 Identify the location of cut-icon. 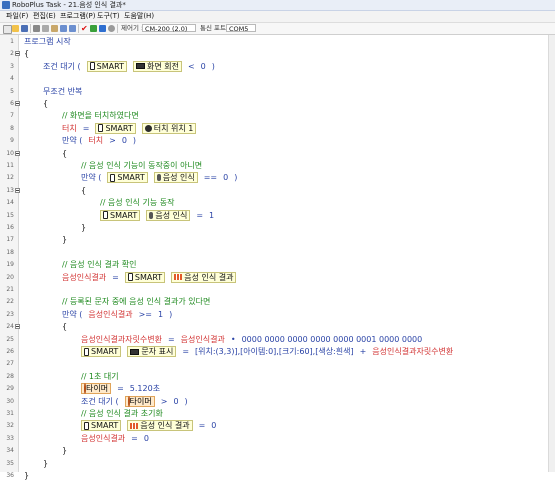
(36, 28).